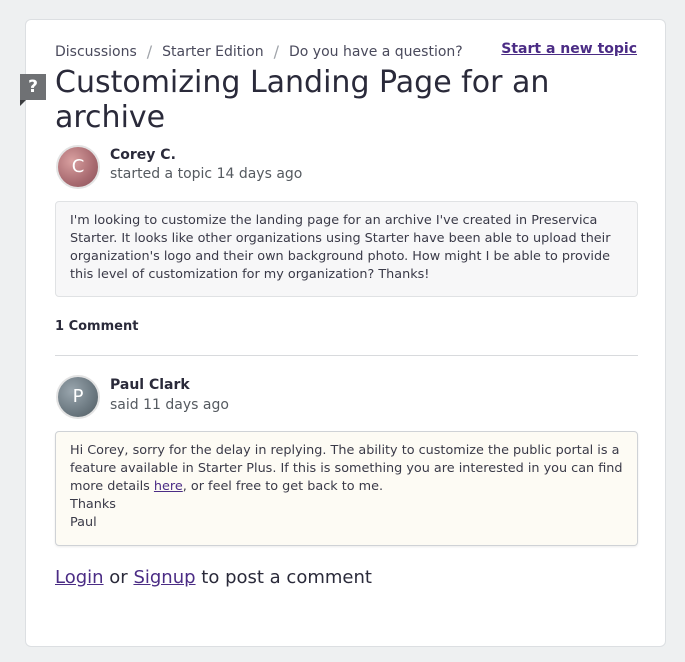 Image resolution: width=685 pixels, height=662 pixels. I want to click on avatar: C, so click(78, 167).